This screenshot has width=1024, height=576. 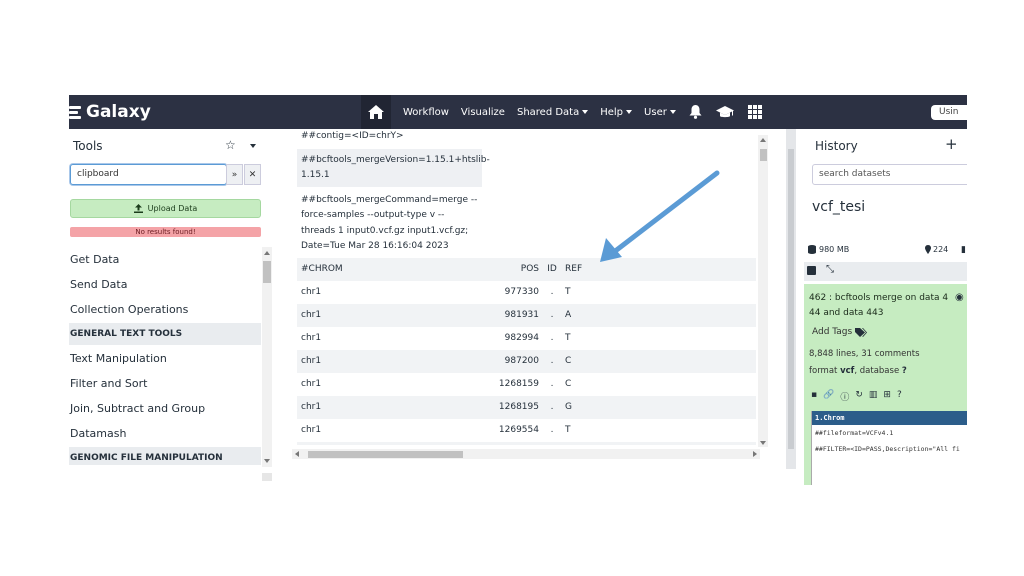 What do you see at coordinates (165, 259) in the screenshot?
I see `tool-section-get-data: Get Data` at bounding box center [165, 259].